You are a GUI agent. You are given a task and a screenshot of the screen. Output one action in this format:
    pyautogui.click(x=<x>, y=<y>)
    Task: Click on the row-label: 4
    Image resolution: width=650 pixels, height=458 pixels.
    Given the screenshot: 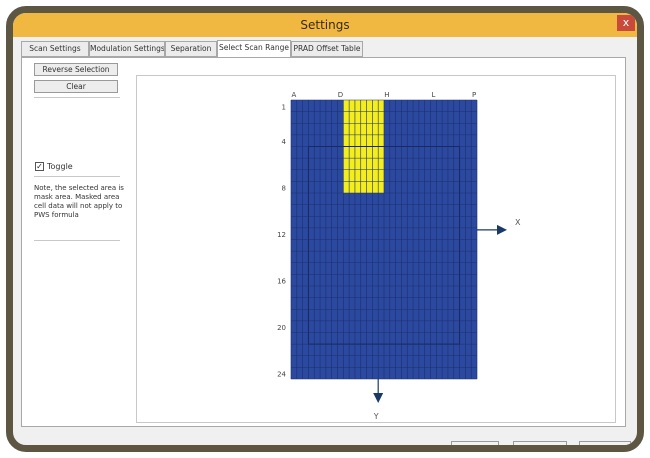 What is the action you would take?
    pyautogui.click(x=284, y=142)
    